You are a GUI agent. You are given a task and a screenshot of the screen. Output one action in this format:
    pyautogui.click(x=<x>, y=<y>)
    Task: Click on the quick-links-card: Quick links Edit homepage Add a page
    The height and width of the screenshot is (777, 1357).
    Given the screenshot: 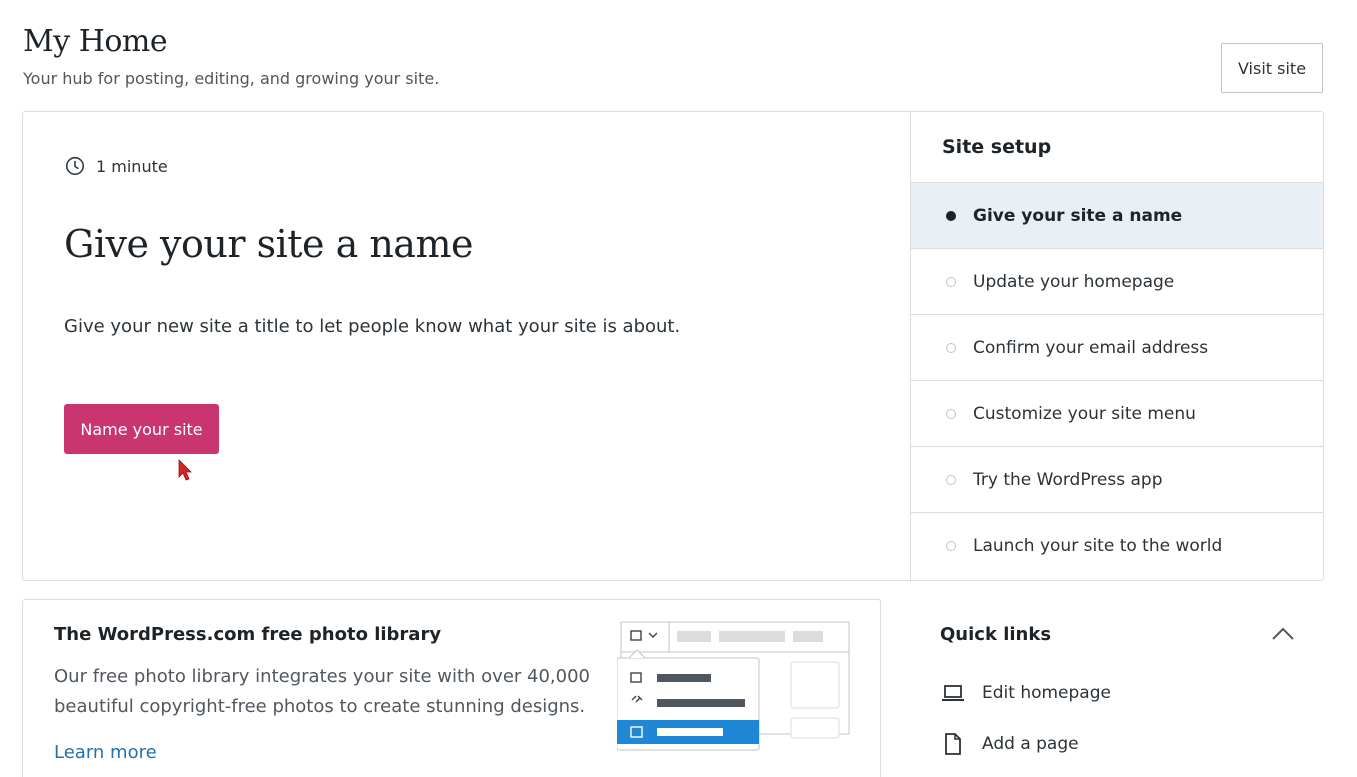 What is the action you would take?
    pyautogui.click(x=1118, y=688)
    